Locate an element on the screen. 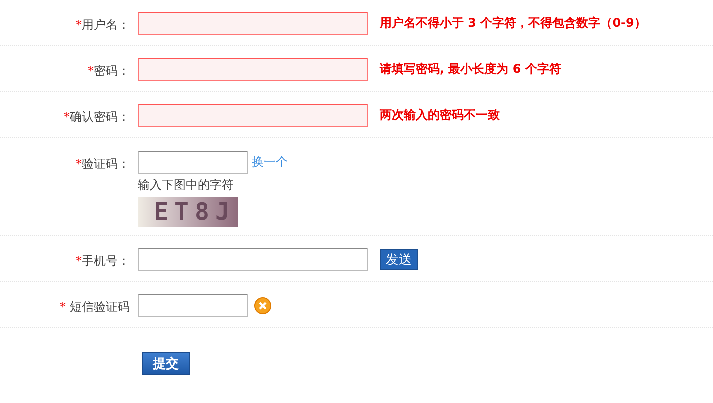 Image resolution: width=713 pixels, height=403 pixels. error-message: 用户名不得小于 3 个字符，不得包含数字（0-9） is located at coordinates (513, 23).